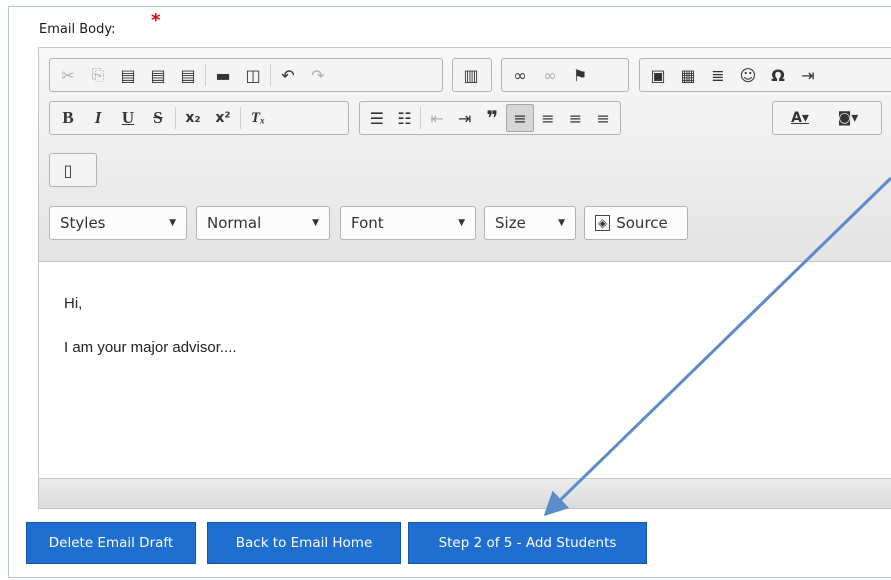 Image resolution: width=891 pixels, height=580 pixels. I want to click on templates-group: ▥, so click(472, 75).